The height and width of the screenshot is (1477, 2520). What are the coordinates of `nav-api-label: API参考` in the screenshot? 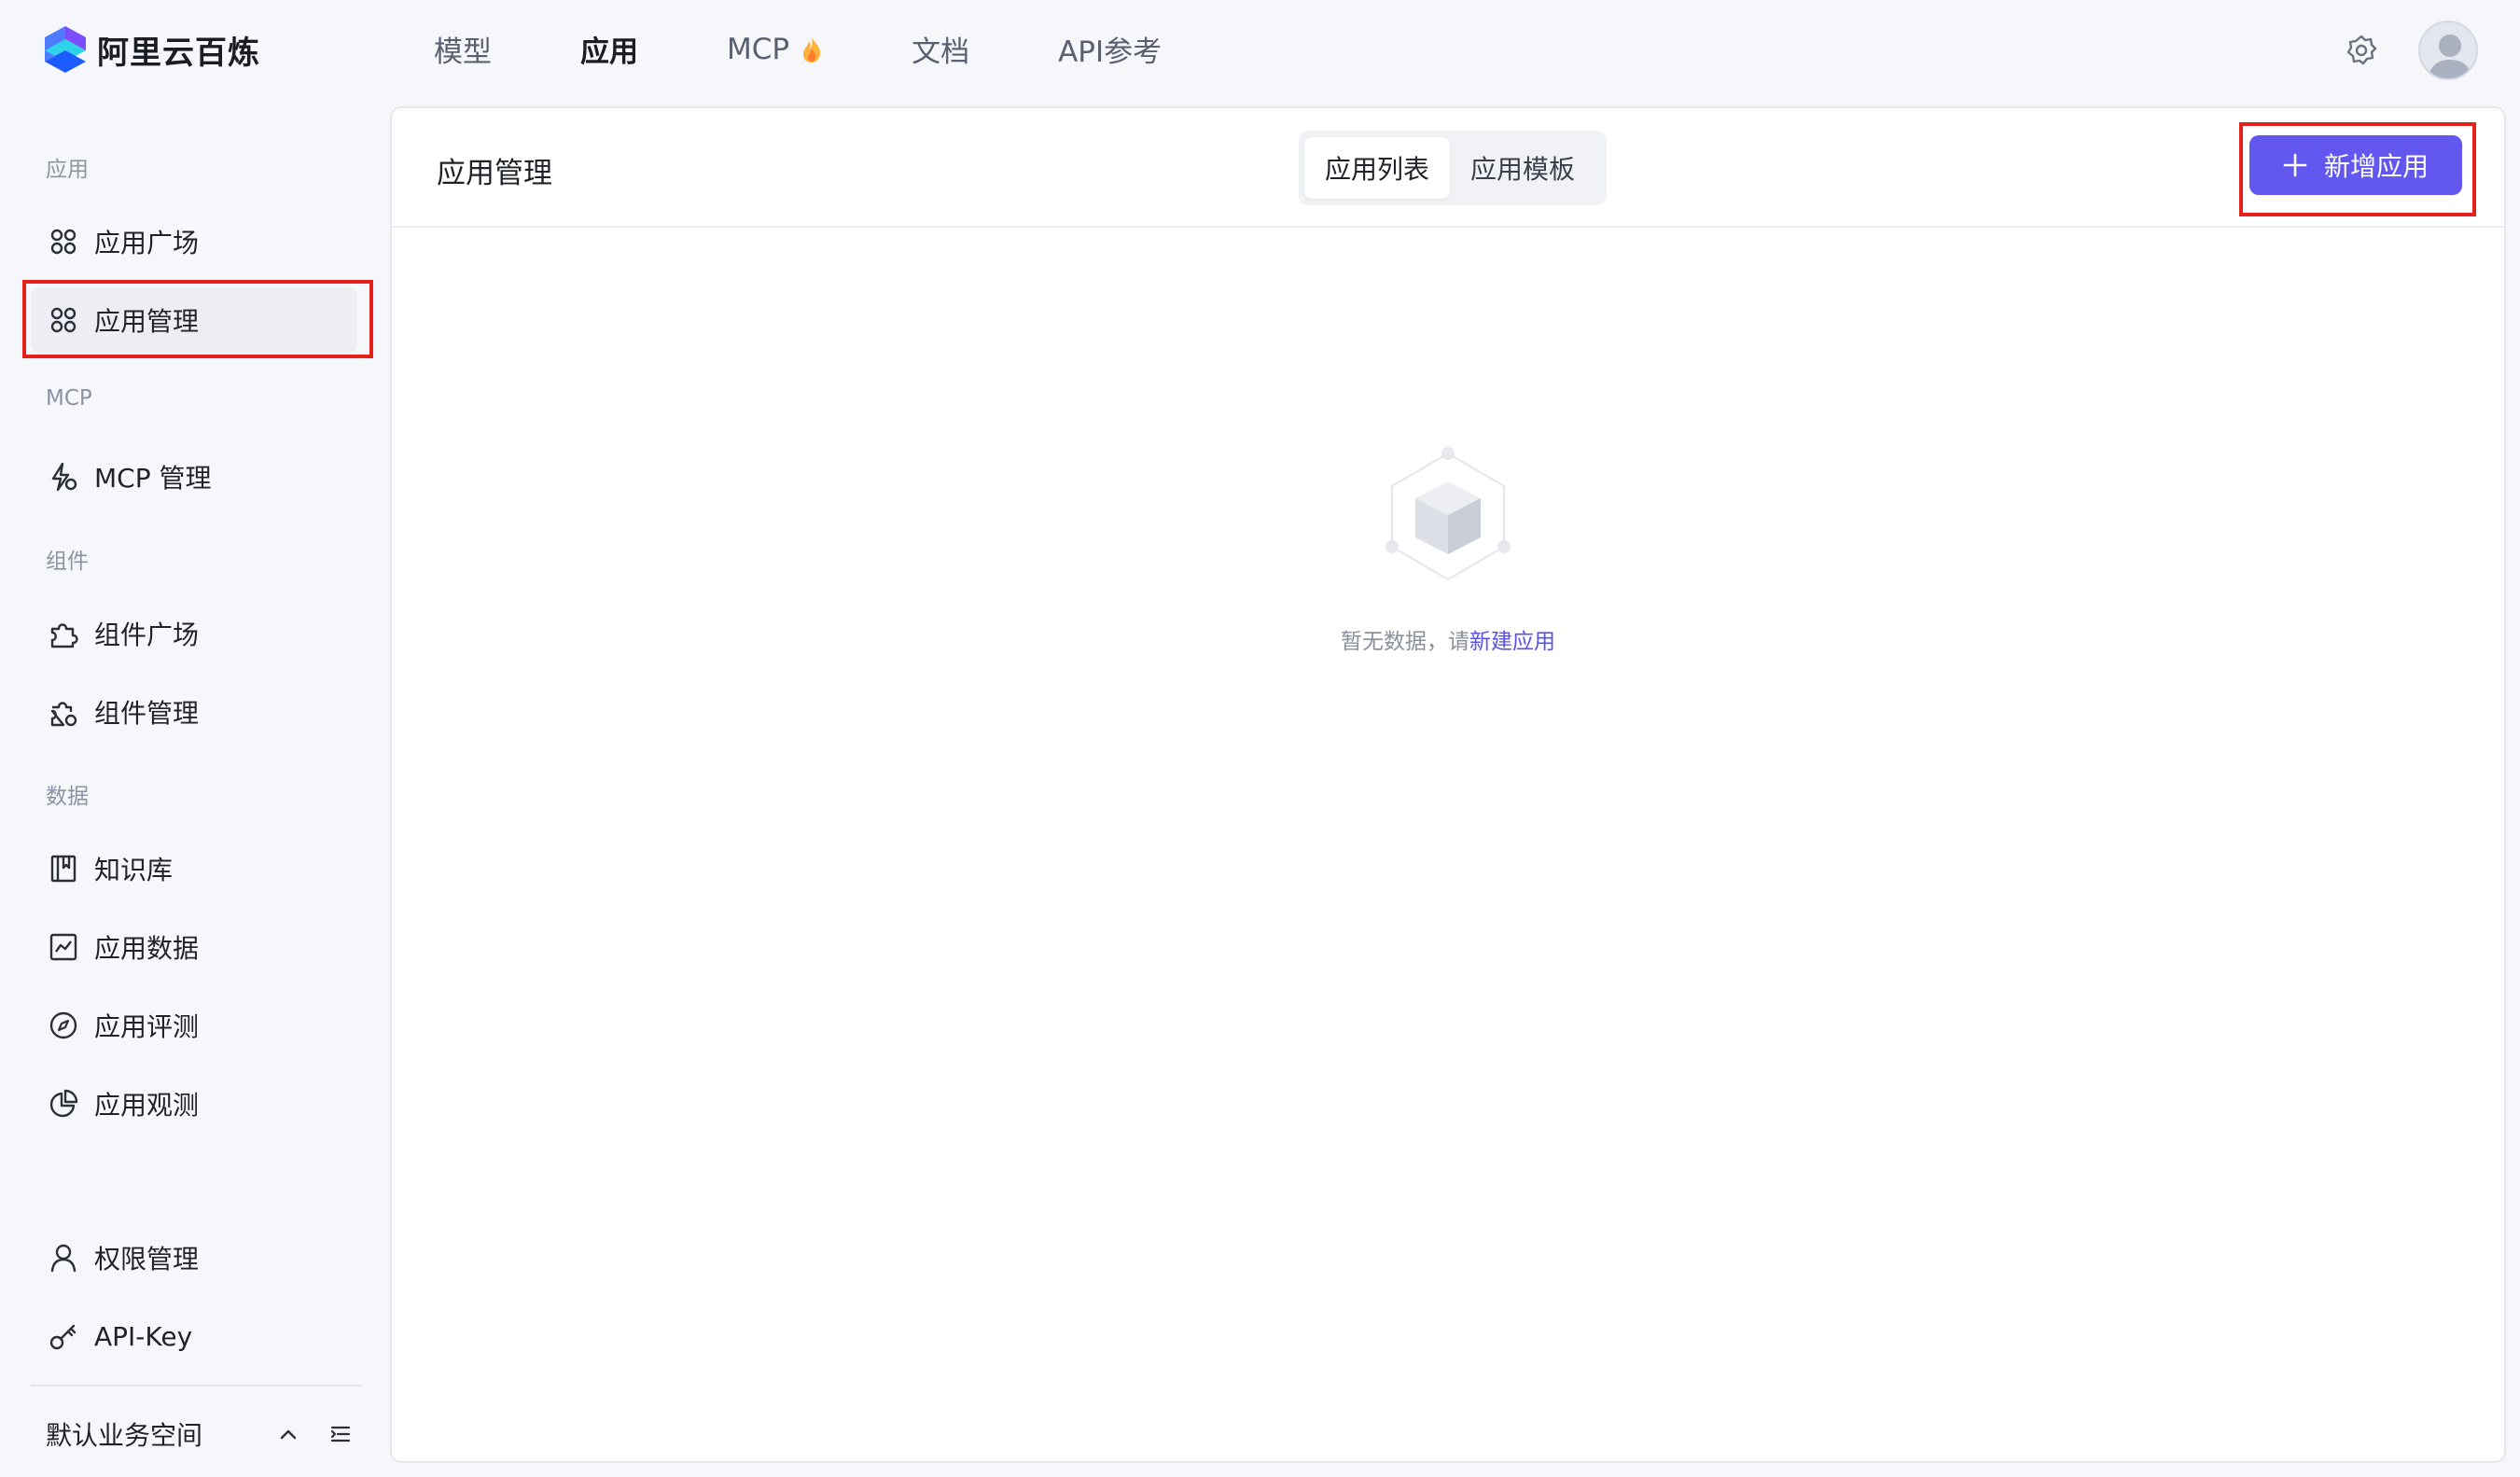 It's located at (1110, 52).